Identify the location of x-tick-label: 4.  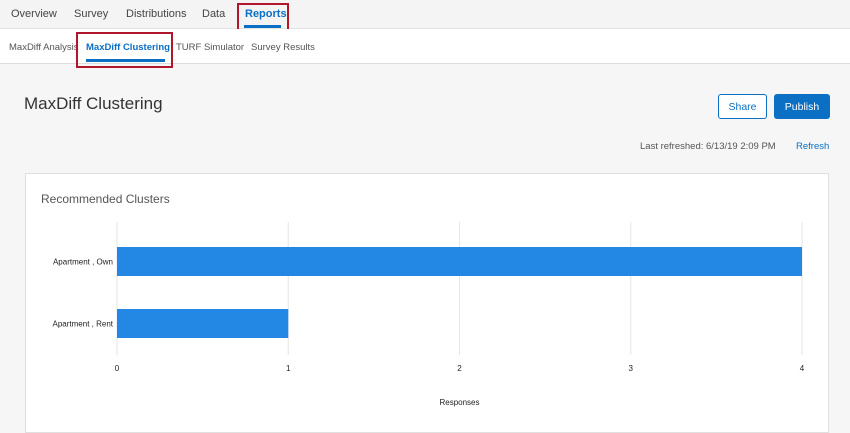
(802, 368).